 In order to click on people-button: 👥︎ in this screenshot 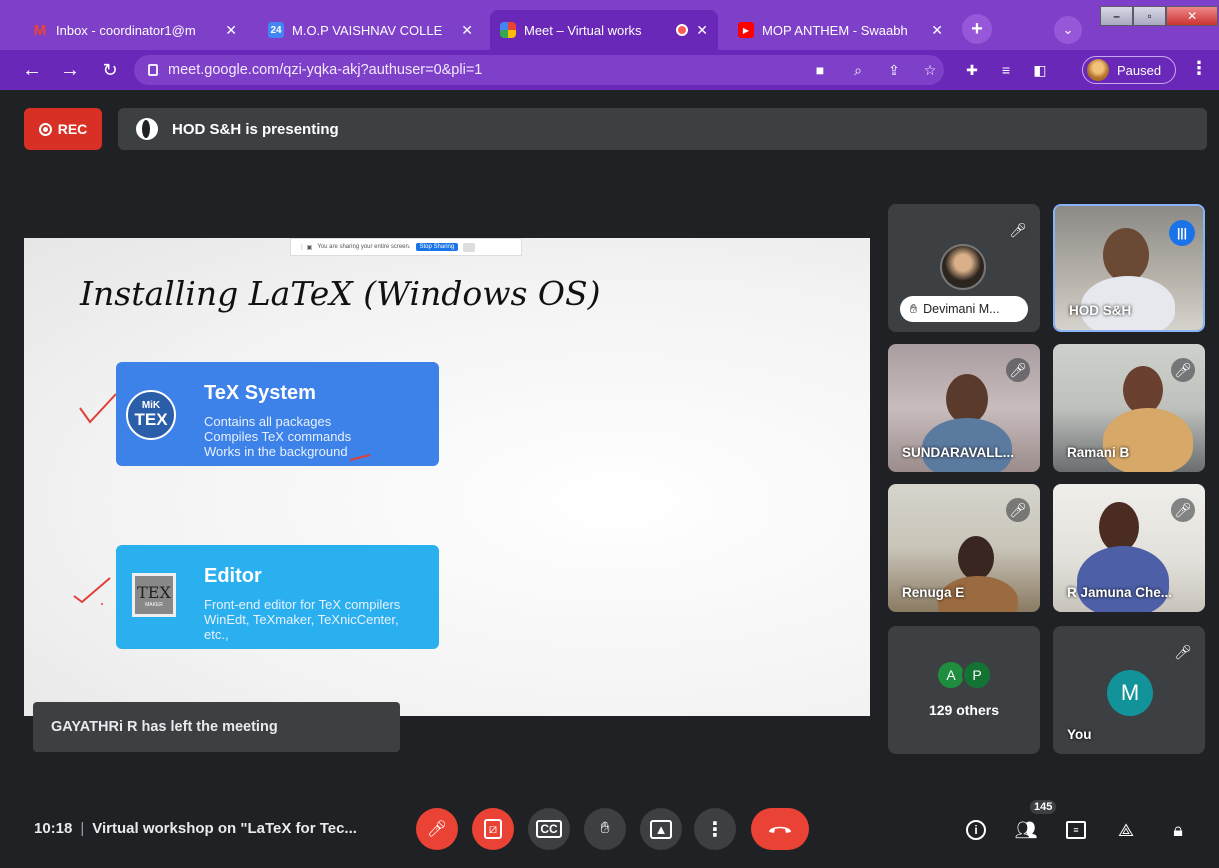, I will do `click(1026, 830)`.